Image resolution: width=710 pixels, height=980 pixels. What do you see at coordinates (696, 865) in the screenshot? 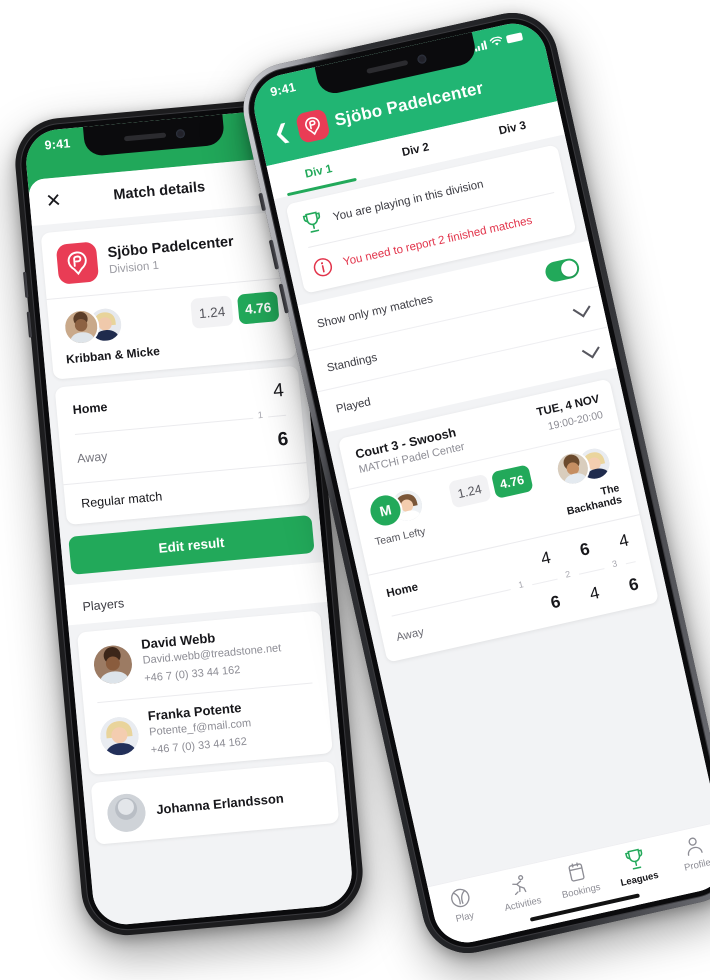
I see `tab-label: Profile` at bounding box center [696, 865].